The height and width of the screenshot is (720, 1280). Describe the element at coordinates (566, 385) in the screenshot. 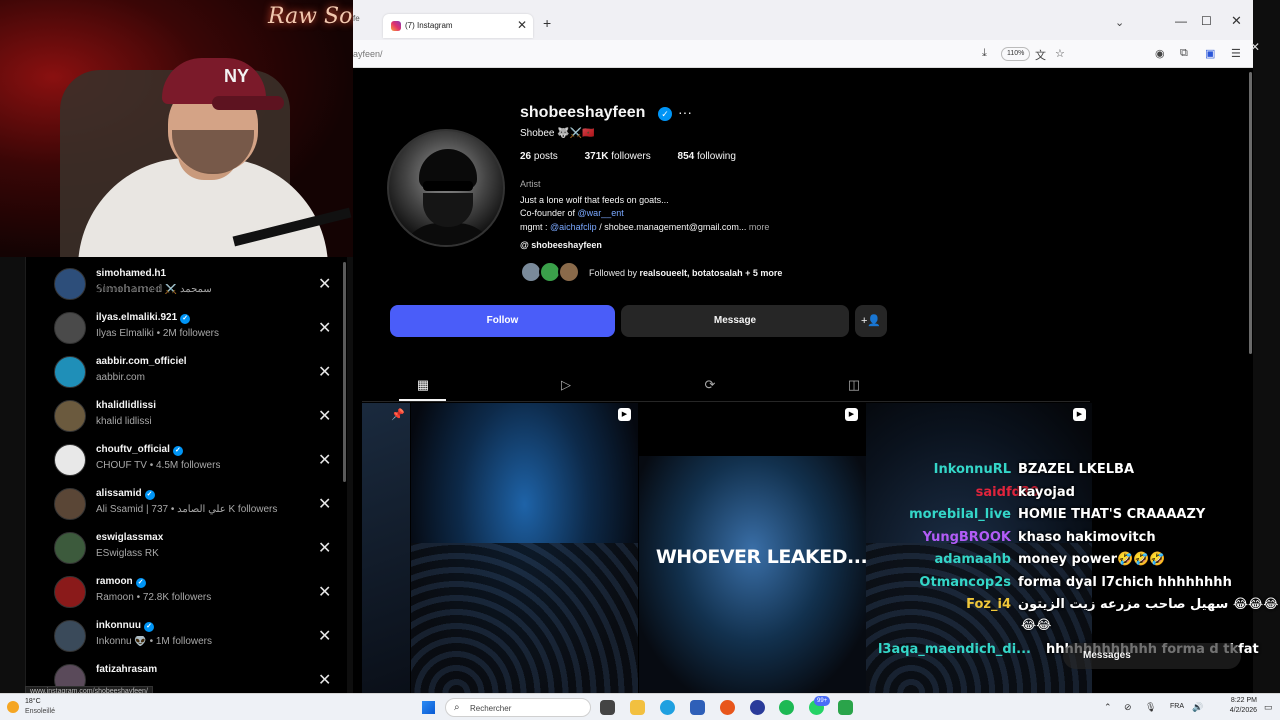

I see `tab-reels-icon: ▷` at that location.